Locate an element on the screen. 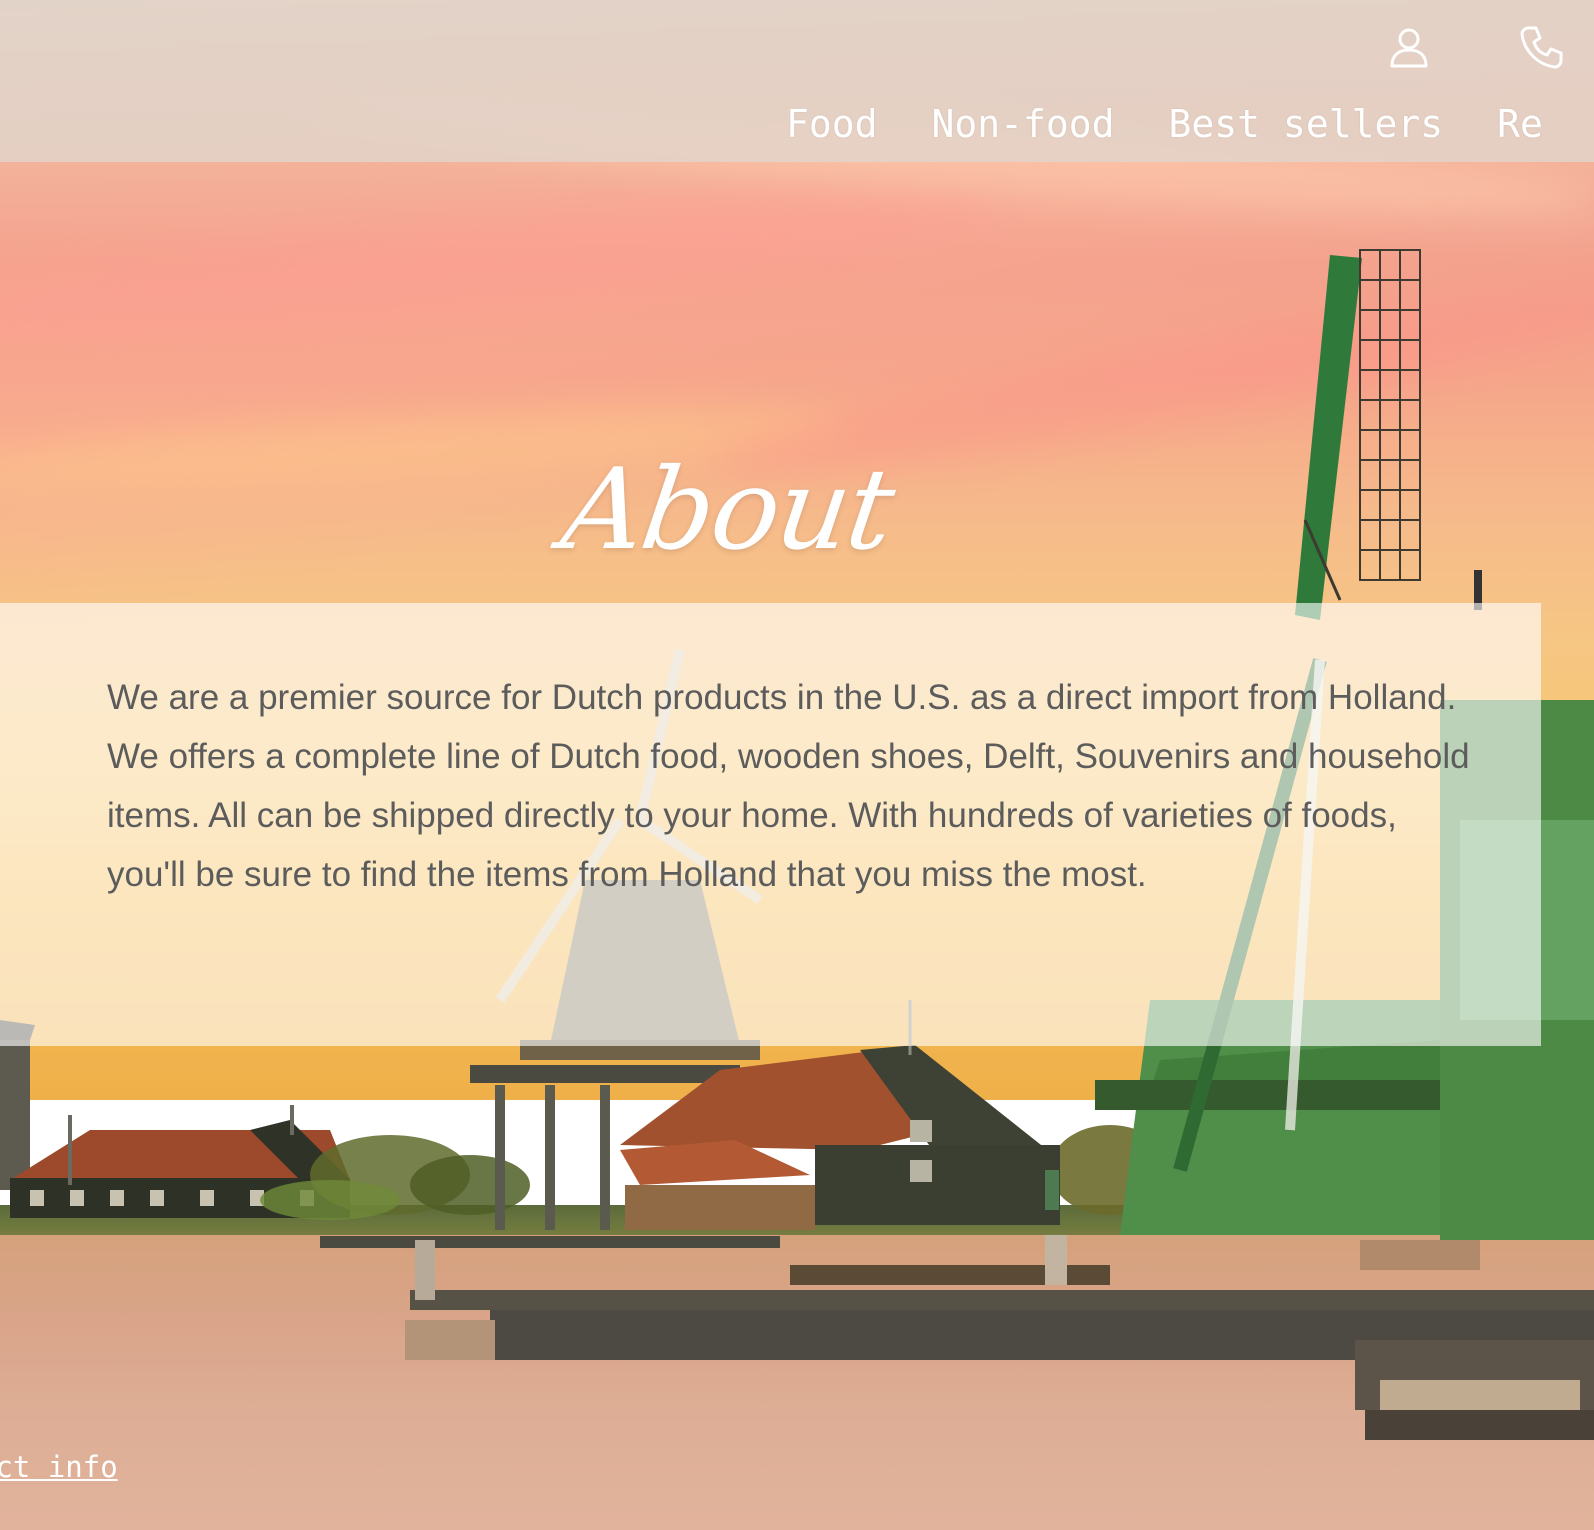  nav-item-truncated: Re is located at coordinates (1520, 124).